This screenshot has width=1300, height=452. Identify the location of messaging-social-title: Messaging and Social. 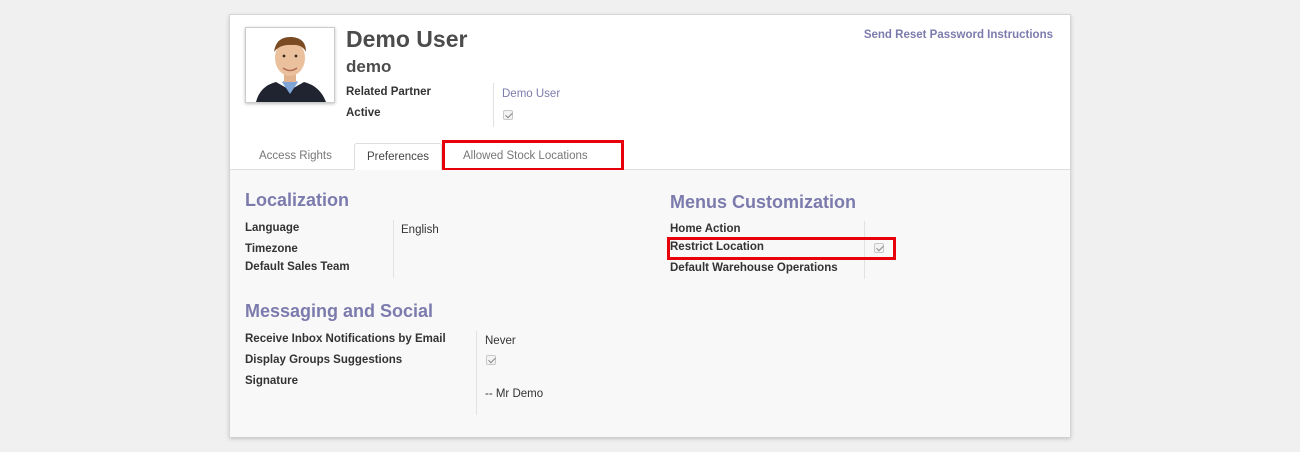
(339, 311).